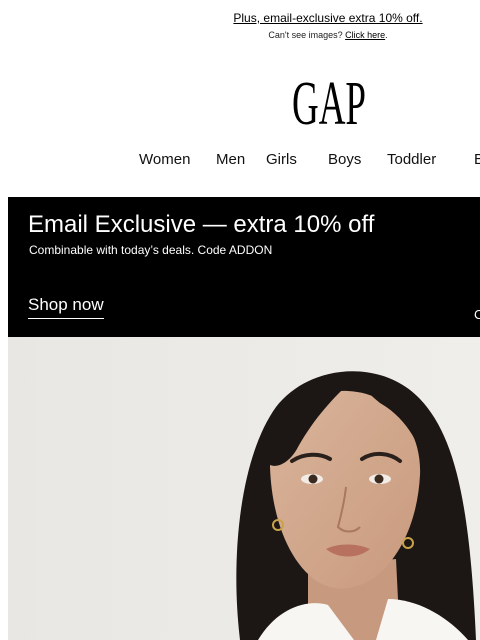 The width and height of the screenshot is (480, 640). What do you see at coordinates (365, 35) in the screenshot?
I see `click-here-link: Click here` at bounding box center [365, 35].